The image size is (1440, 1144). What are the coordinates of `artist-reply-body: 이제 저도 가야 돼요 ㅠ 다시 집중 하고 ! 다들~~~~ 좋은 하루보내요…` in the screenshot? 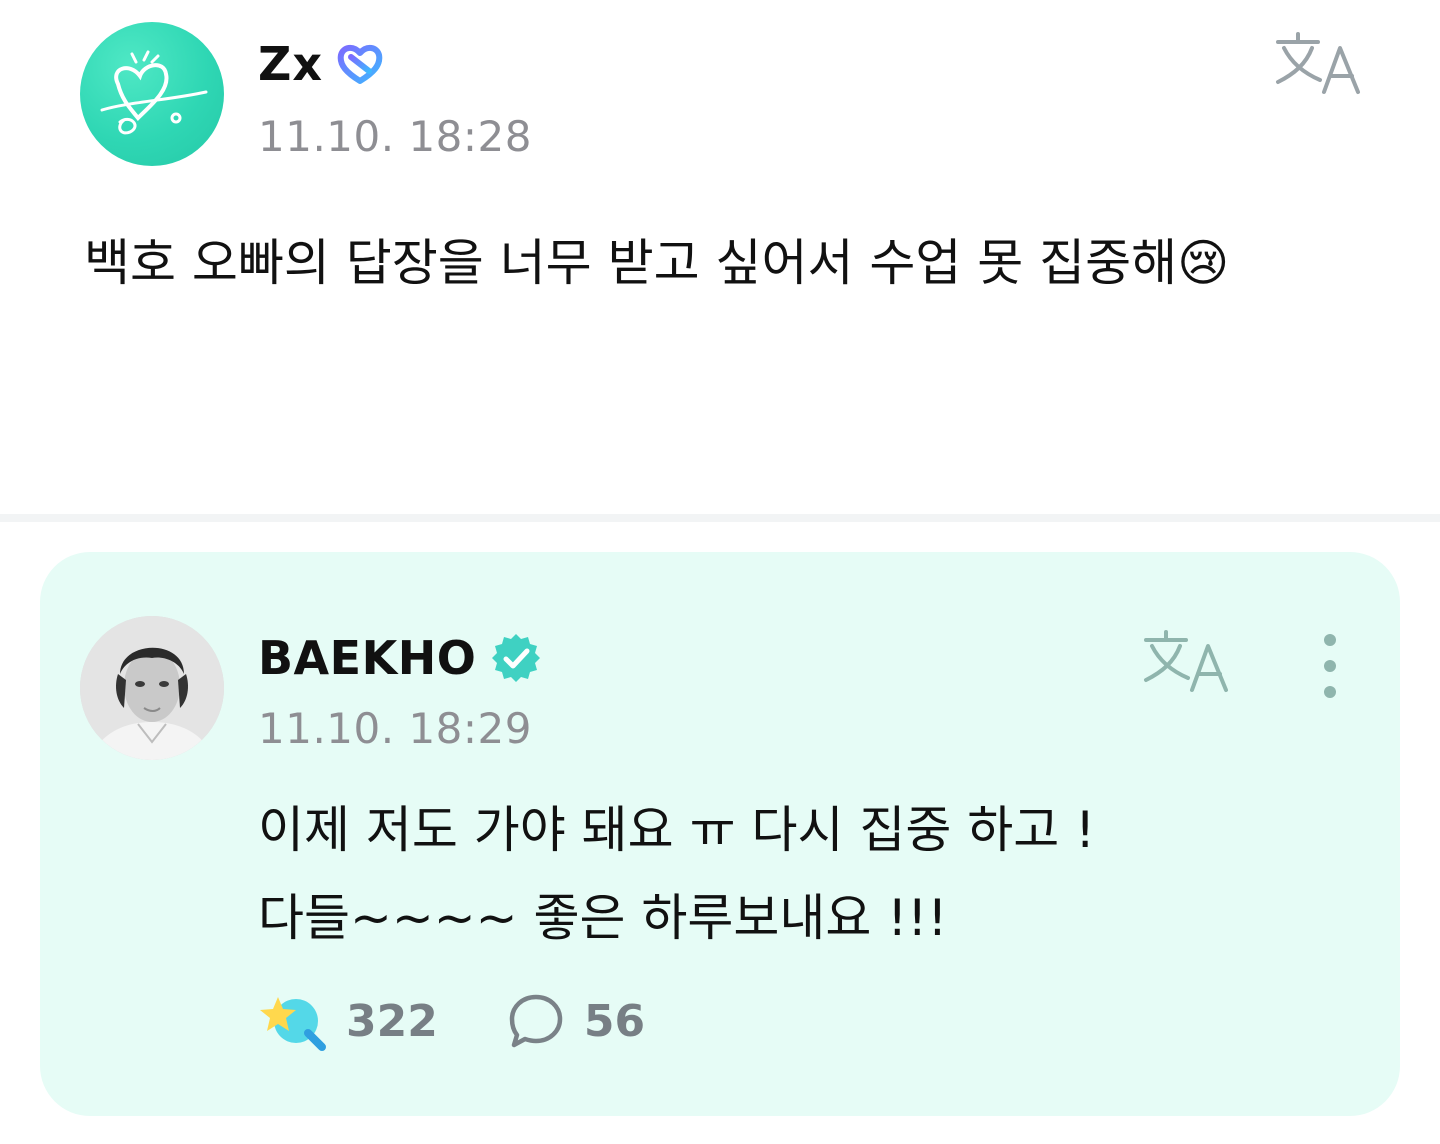 It's located at (798, 874).